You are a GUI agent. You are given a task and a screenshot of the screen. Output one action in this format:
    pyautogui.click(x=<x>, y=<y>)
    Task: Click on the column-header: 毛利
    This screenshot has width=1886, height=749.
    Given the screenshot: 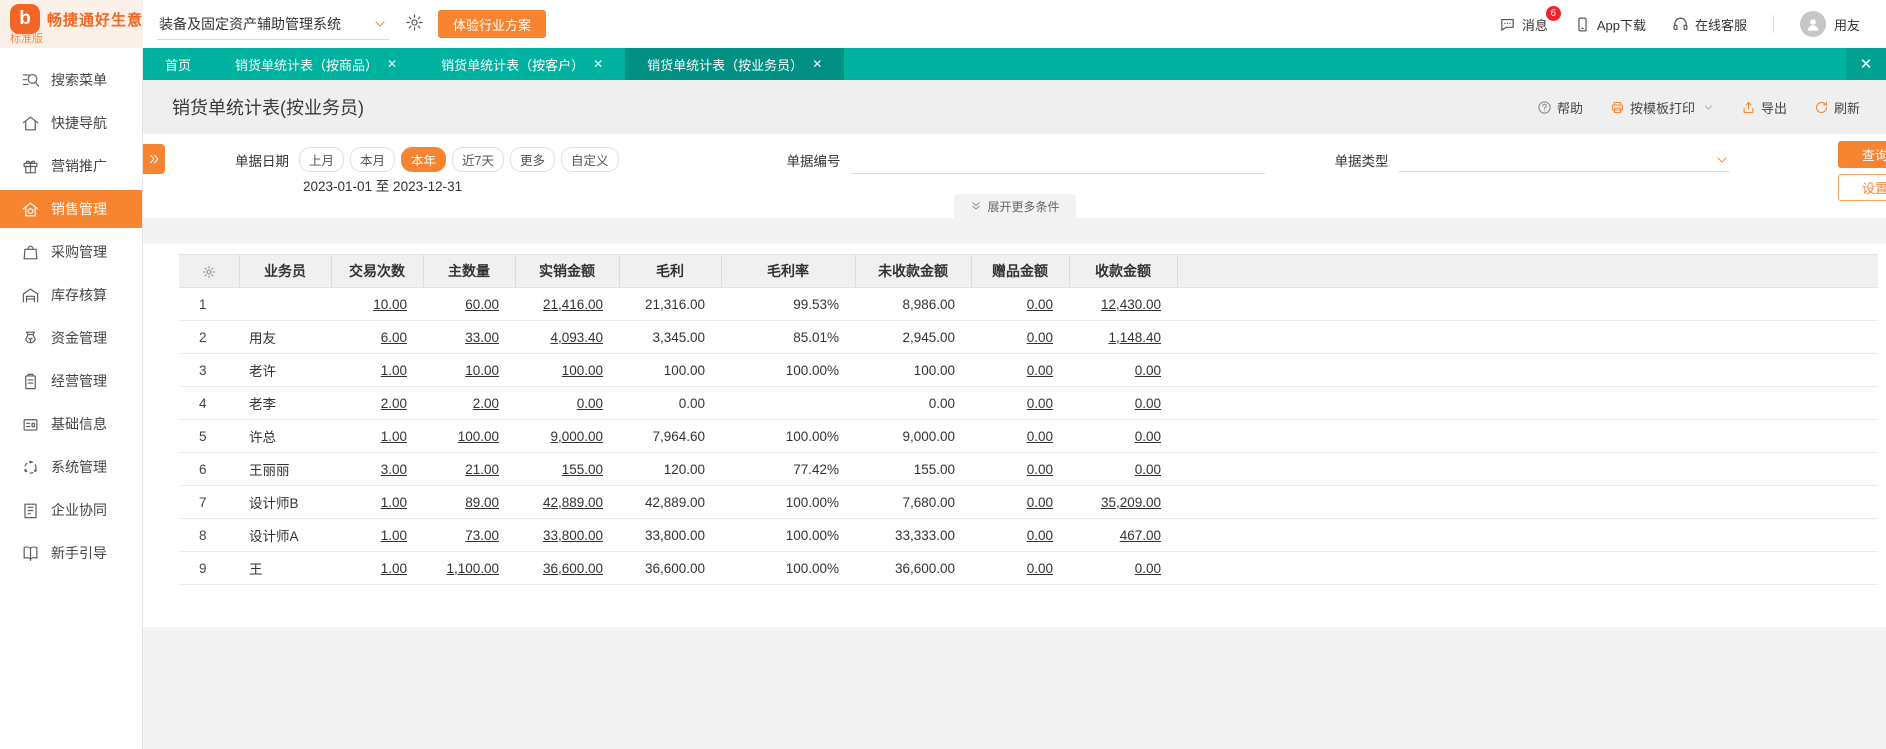 What is the action you would take?
    pyautogui.click(x=670, y=271)
    